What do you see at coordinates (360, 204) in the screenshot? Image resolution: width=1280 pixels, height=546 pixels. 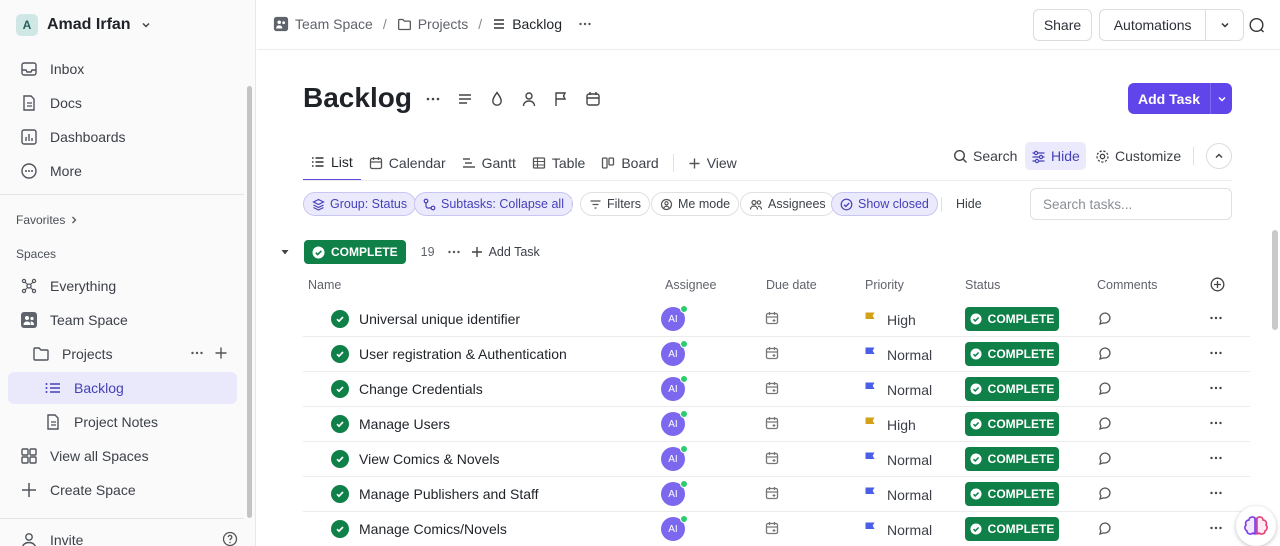 I see `group-by-chip: Group: Status` at bounding box center [360, 204].